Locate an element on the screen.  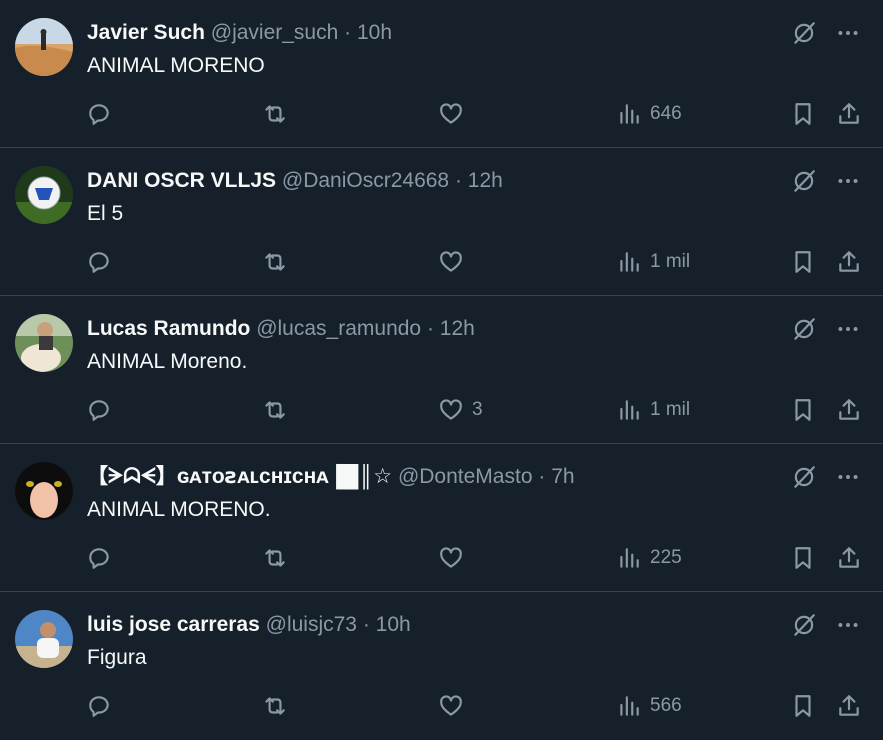
author-name: luis jose carreras is located at coordinates (173, 624).